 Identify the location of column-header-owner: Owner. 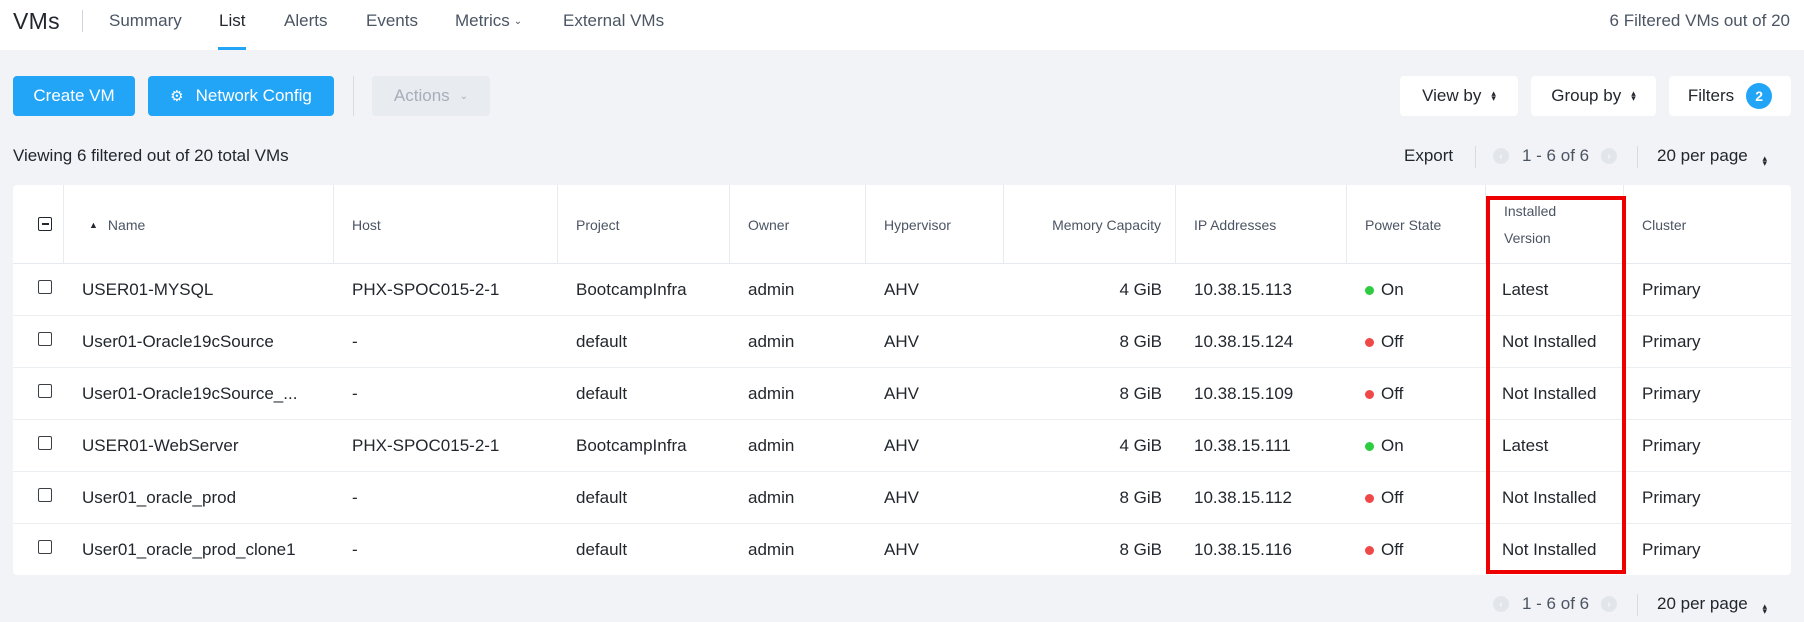
(798, 224).